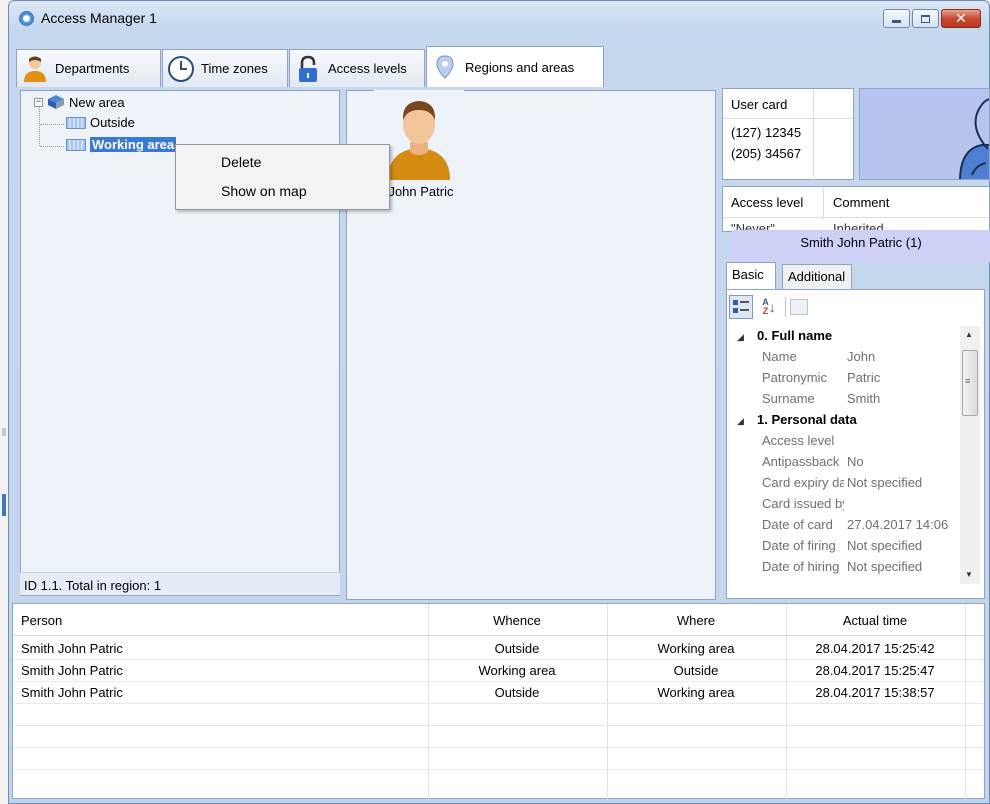 This screenshot has height=804, width=990. Describe the element at coordinates (181, 69) in the screenshot. I see `clock-icon` at that location.